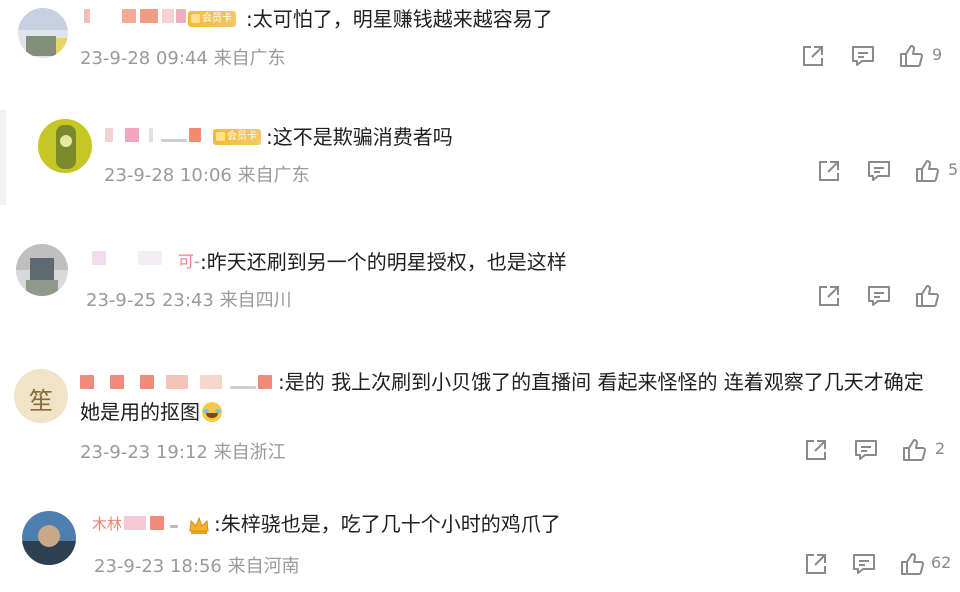 The height and width of the screenshot is (592, 960). What do you see at coordinates (183, 452) in the screenshot?
I see `comment-timestamp: 23-9-23 19:12 来自浙江` at bounding box center [183, 452].